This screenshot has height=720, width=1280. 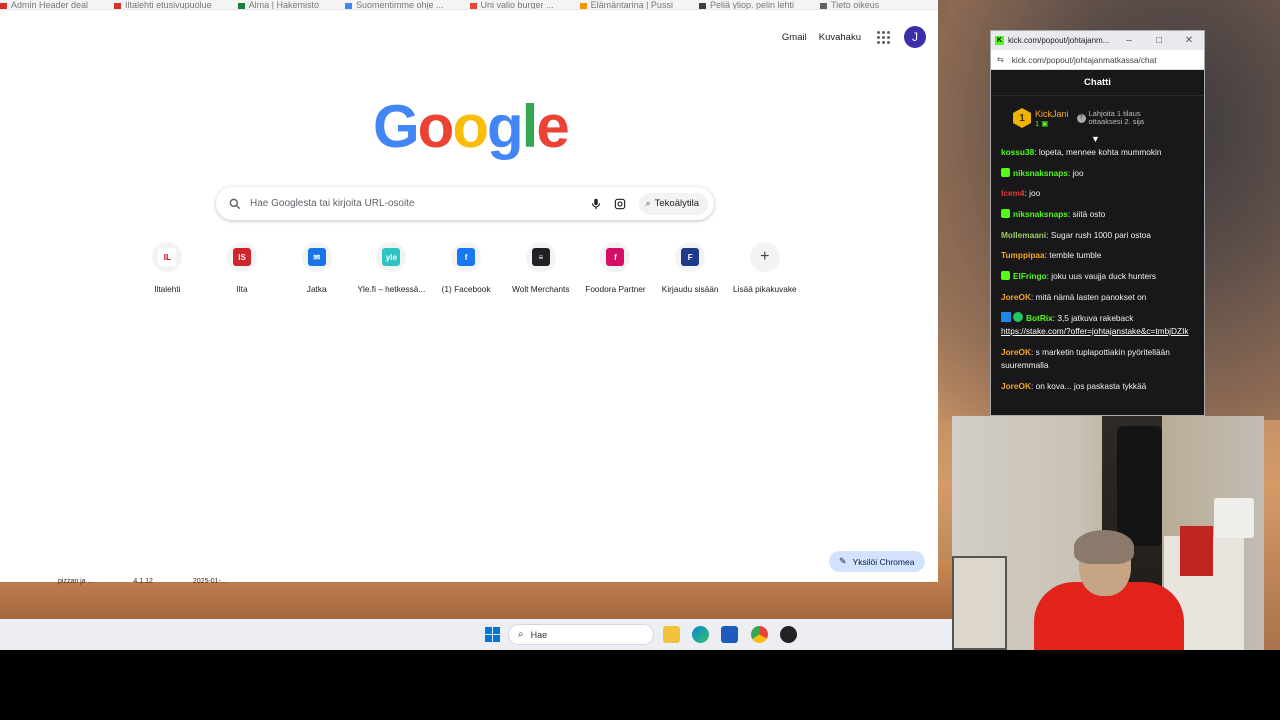 What do you see at coordinates (540, 257) in the screenshot?
I see `shortcut-icon-circle: ≡` at bounding box center [540, 257].